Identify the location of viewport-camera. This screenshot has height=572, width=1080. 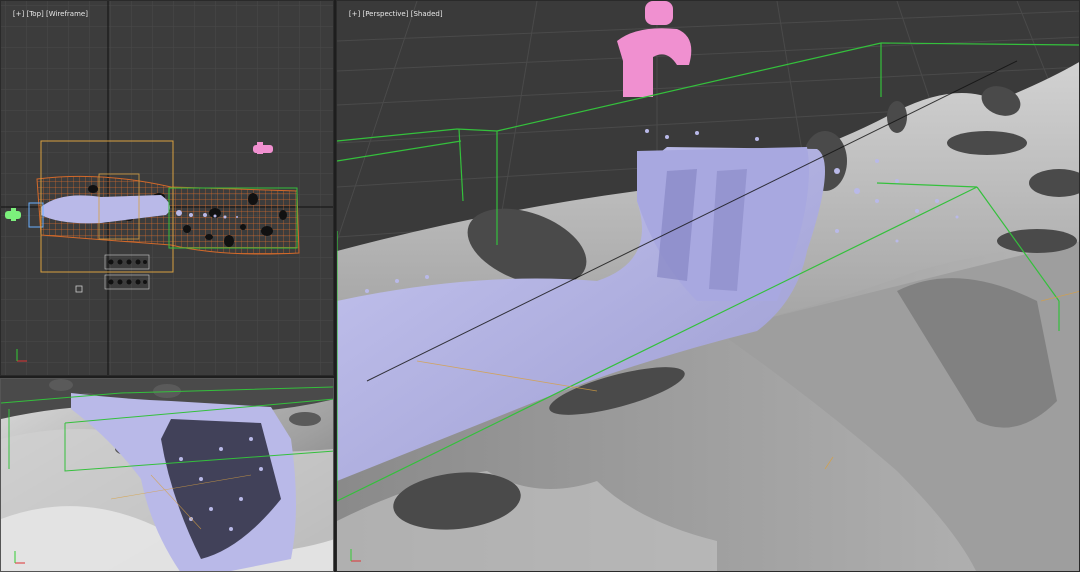
(167, 475).